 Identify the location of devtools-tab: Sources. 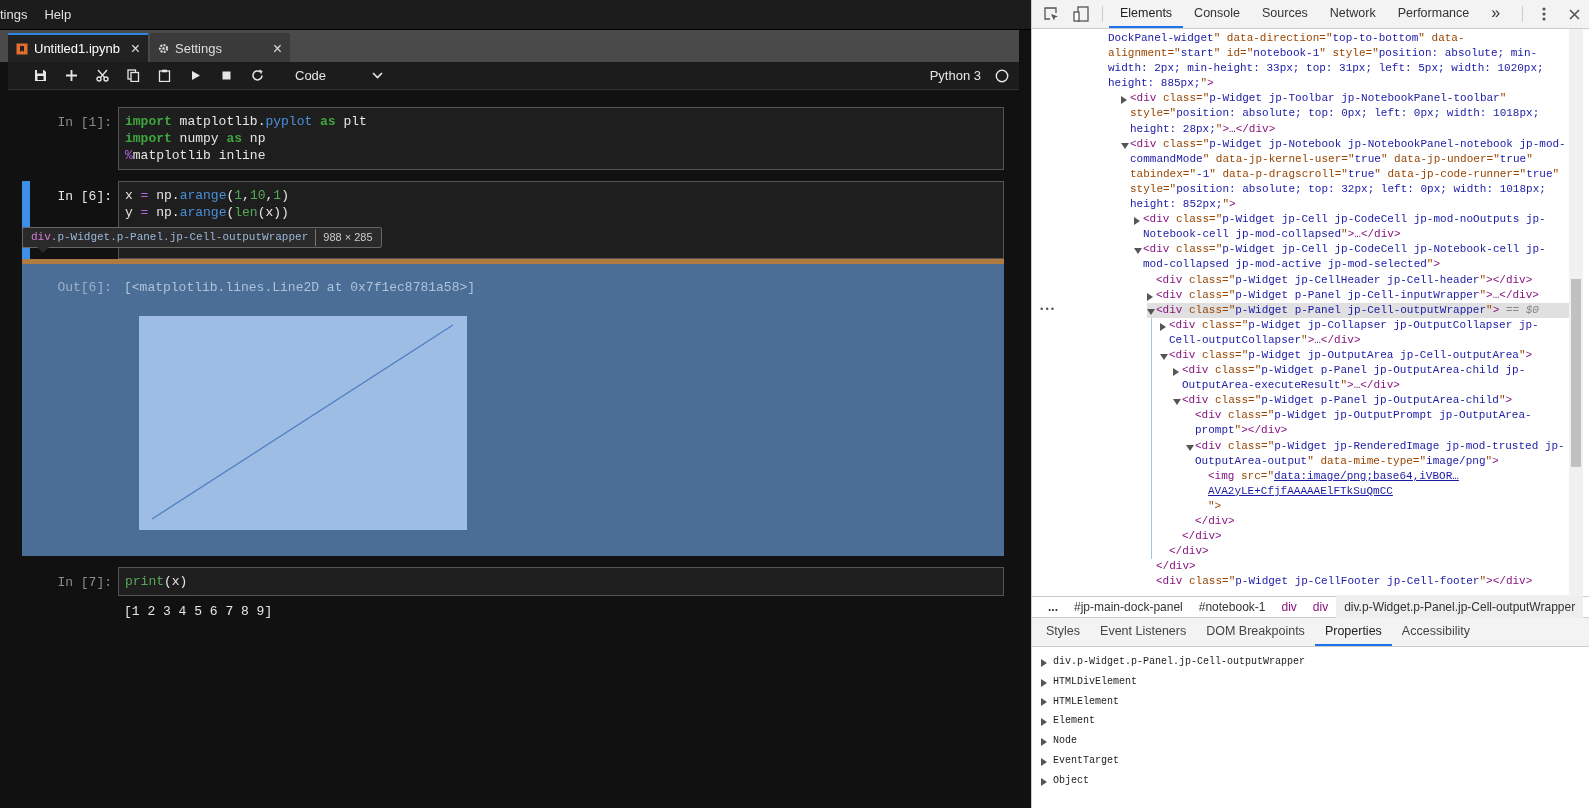
(1285, 14).